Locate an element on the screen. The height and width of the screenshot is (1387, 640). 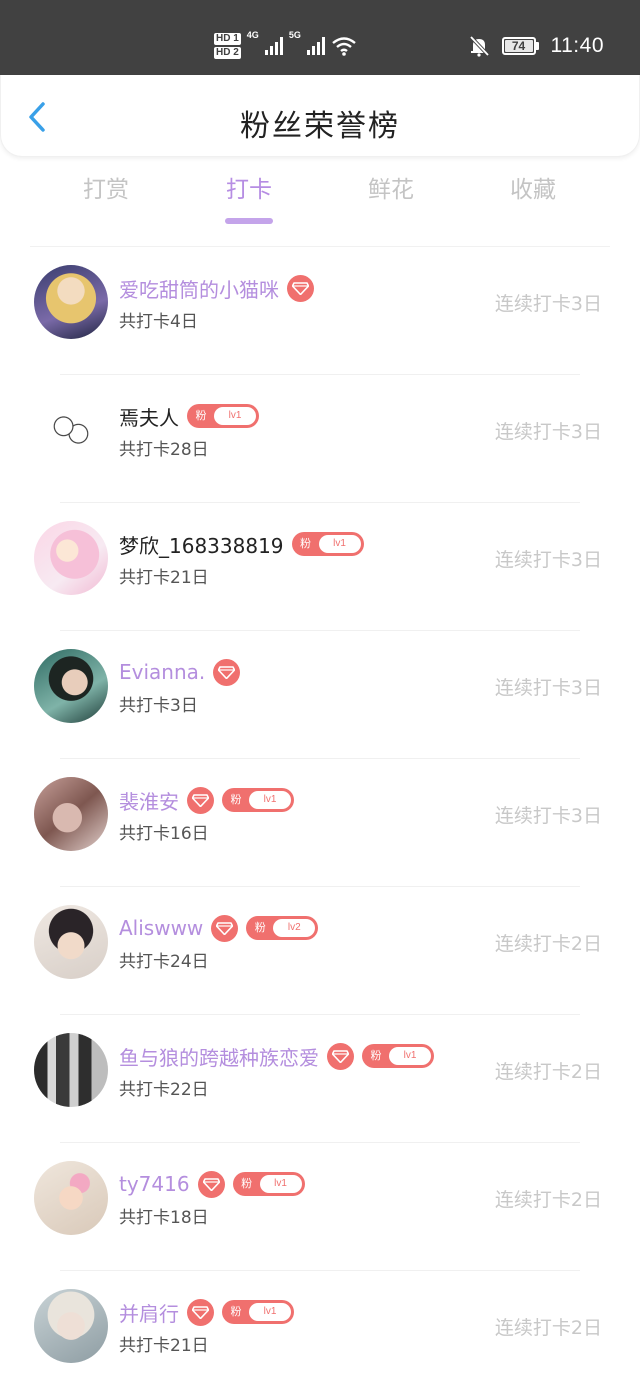
name-line: ty7416 粉 lv1 is located at coordinates (212, 1184).